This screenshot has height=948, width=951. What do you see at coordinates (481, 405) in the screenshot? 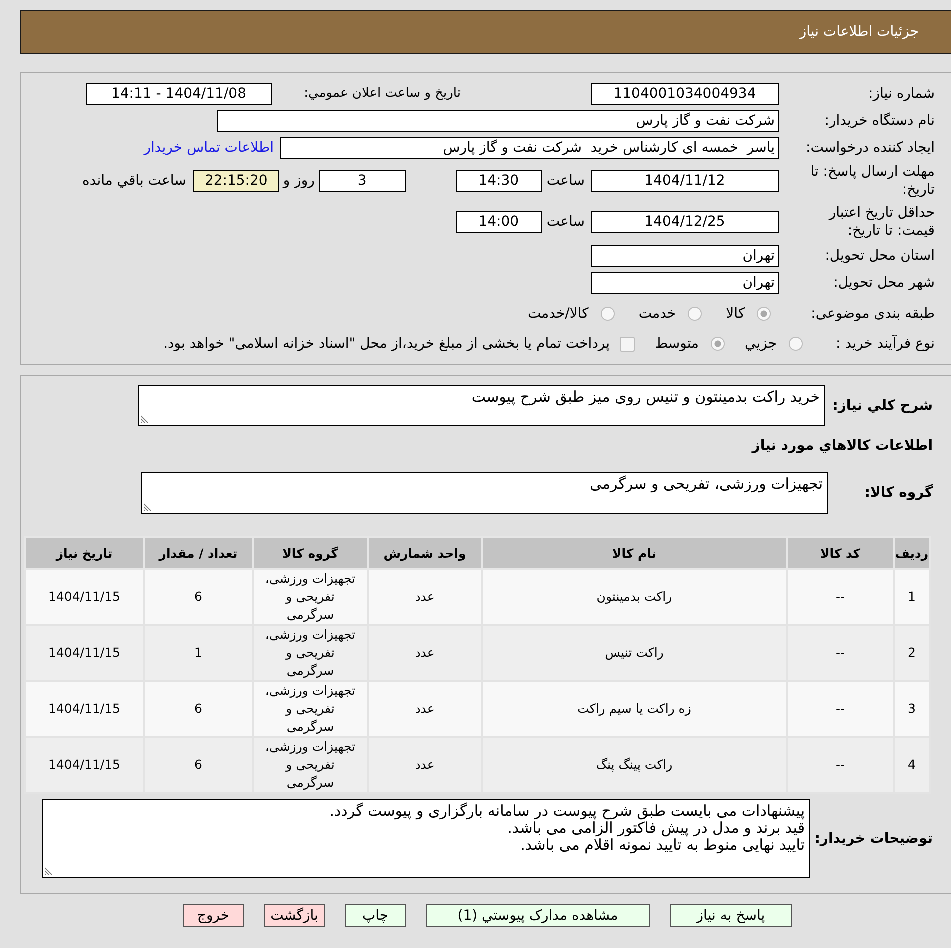
I see `summary-field: خرید راکت بدمینتون و تنیس روی میز طبق شرح پیوست` at bounding box center [481, 405].